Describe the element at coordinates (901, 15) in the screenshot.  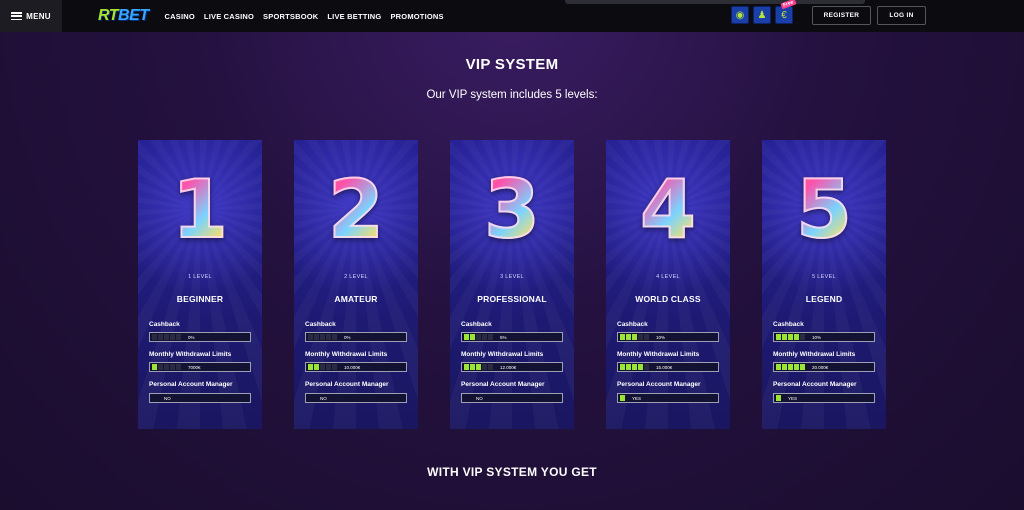
I see `login-button: LOG IN` at that location.